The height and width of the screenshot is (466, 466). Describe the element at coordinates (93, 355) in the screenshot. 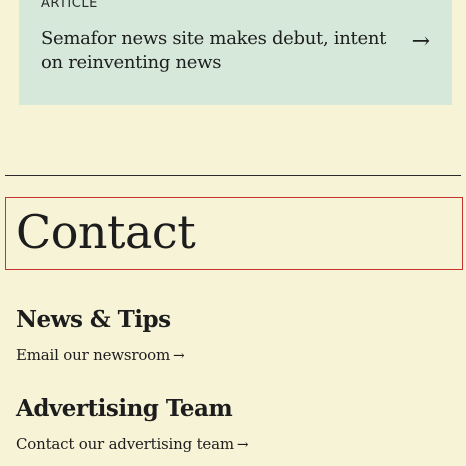

I see `email-newsroom-label: Email our newsroom` at that location.